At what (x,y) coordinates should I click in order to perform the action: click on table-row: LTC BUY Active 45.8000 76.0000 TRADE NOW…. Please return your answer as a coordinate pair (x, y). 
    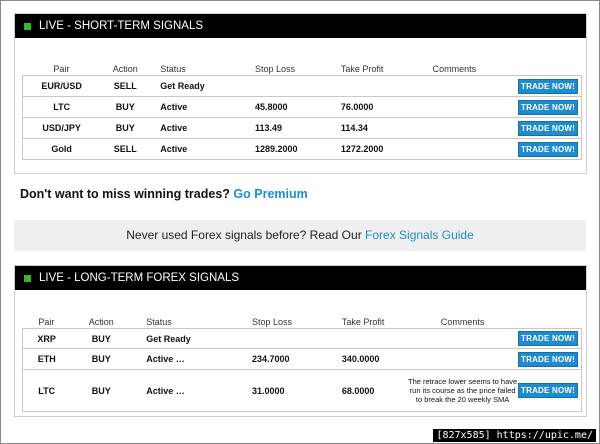
    Looking at the image, I should click on (302, 107).